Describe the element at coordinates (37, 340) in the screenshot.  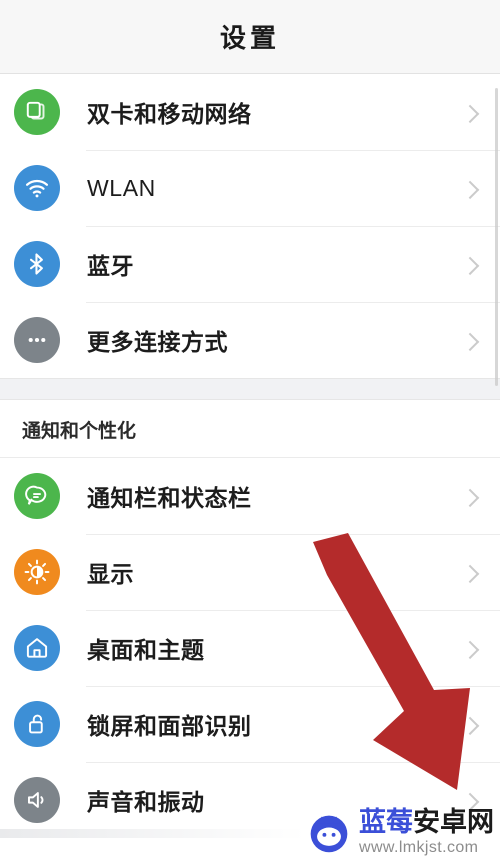
I see `ellipsis-icon` at that location.